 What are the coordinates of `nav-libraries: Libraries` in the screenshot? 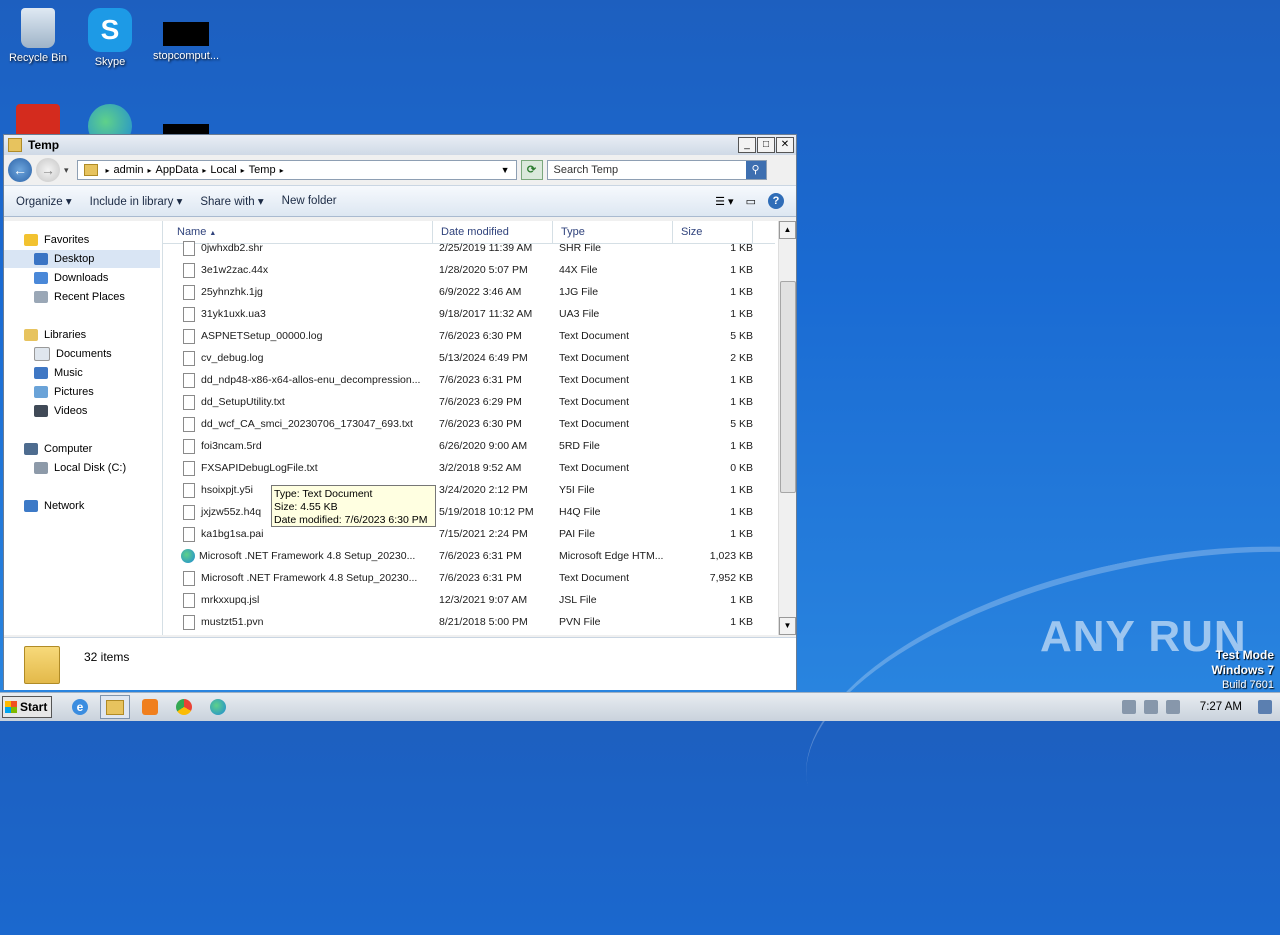 It's located at (55, 335).